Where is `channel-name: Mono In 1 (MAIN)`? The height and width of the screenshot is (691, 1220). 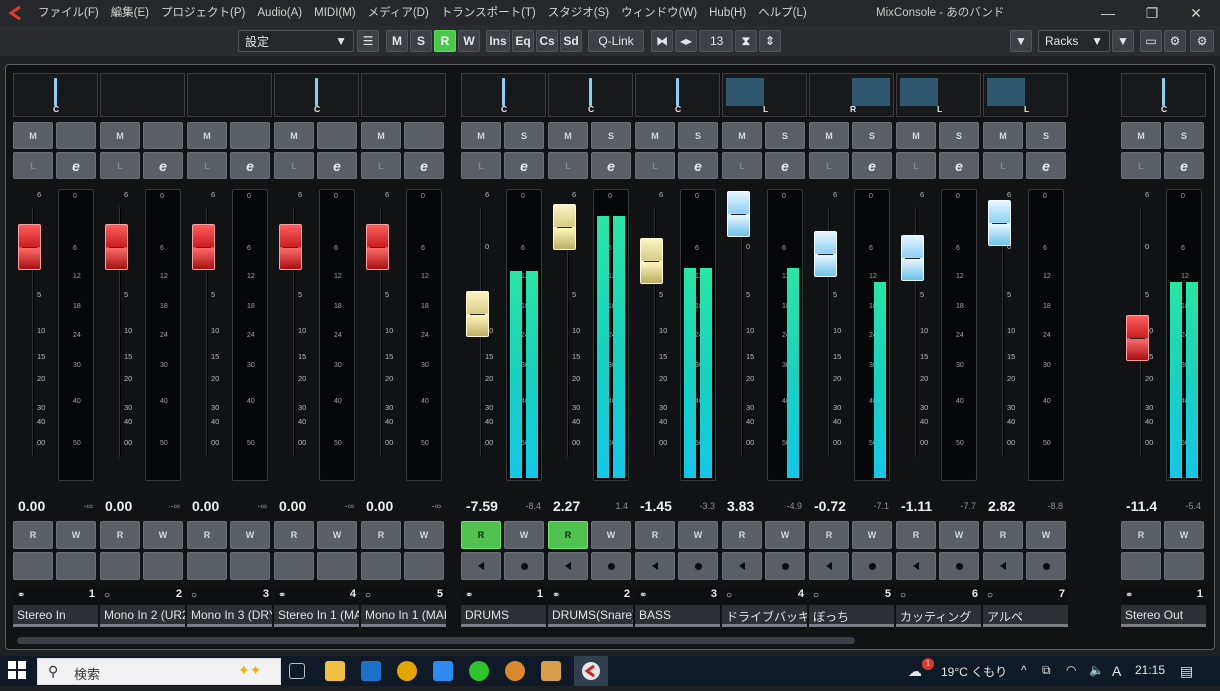
channel-name: Mono In 1 (MAIN) is located at coordinates (403, 616).